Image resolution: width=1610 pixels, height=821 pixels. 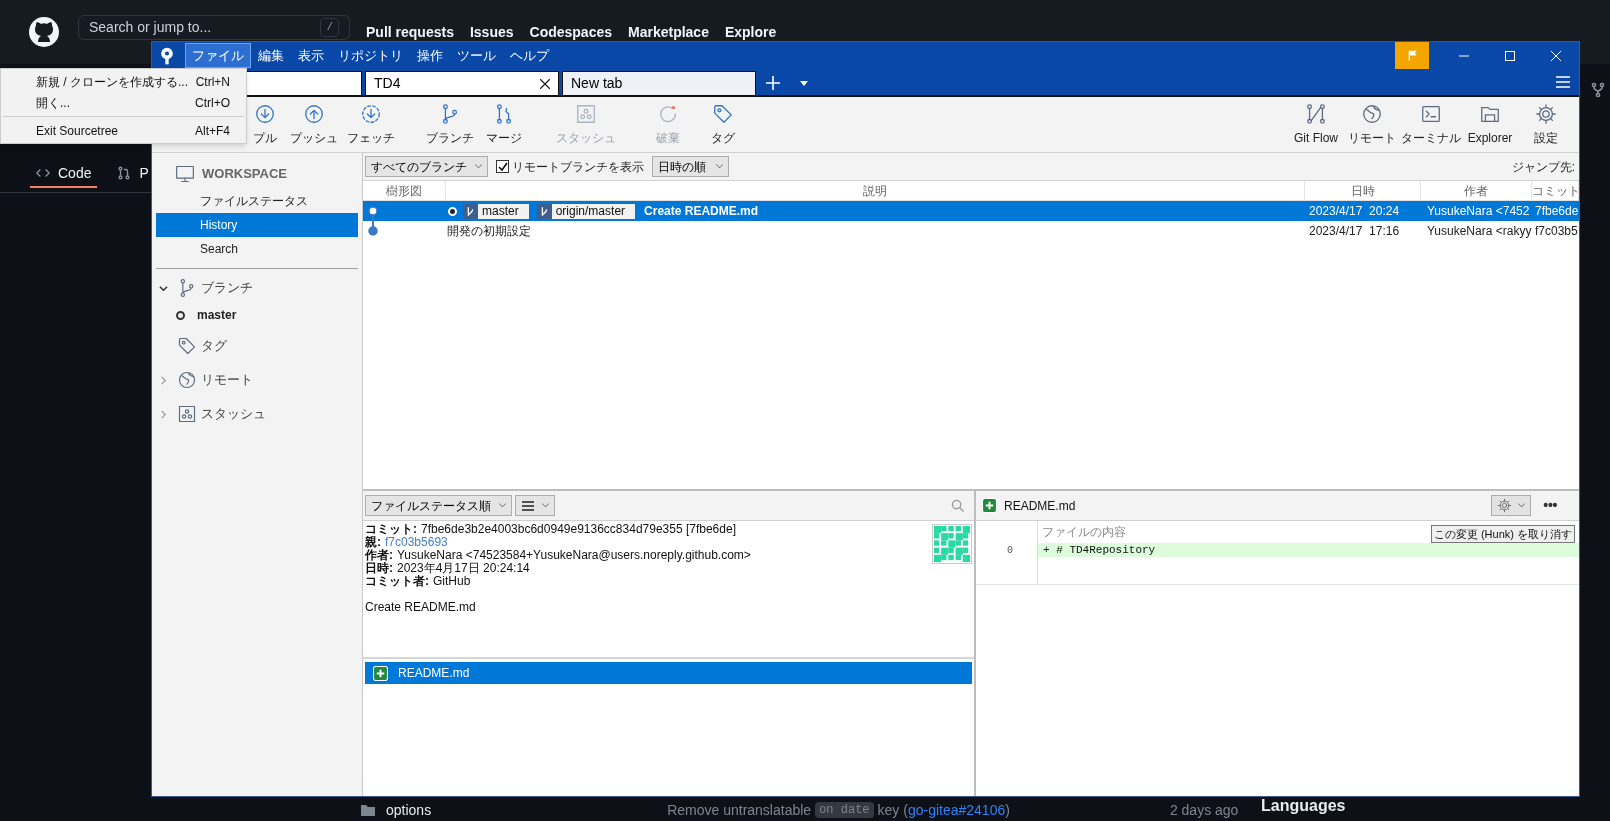 What do you see at coordinates (1563, 82) in the screenshot?
I see `menu-icon` at bounding box center [1563, 82].